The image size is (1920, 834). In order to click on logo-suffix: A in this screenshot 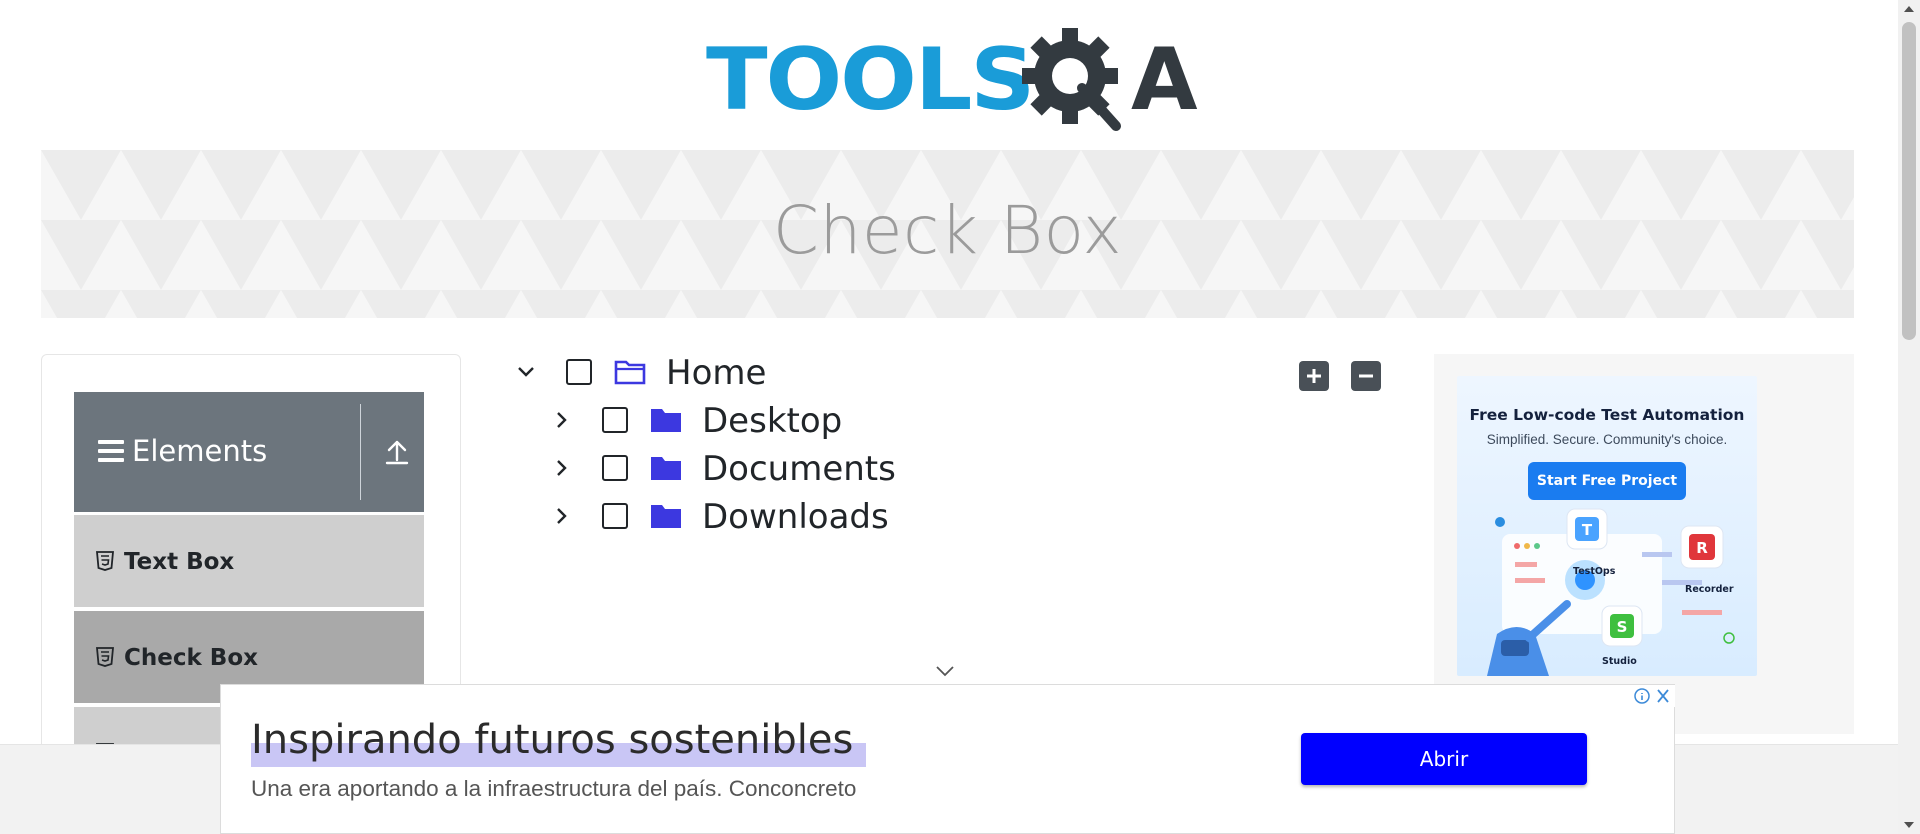, I will do `click(1164, 80)`.